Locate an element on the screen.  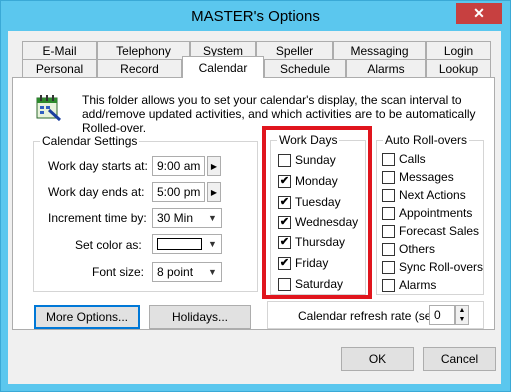
font-size-select: 8 point ▼ is located at coordinates (187, 272).